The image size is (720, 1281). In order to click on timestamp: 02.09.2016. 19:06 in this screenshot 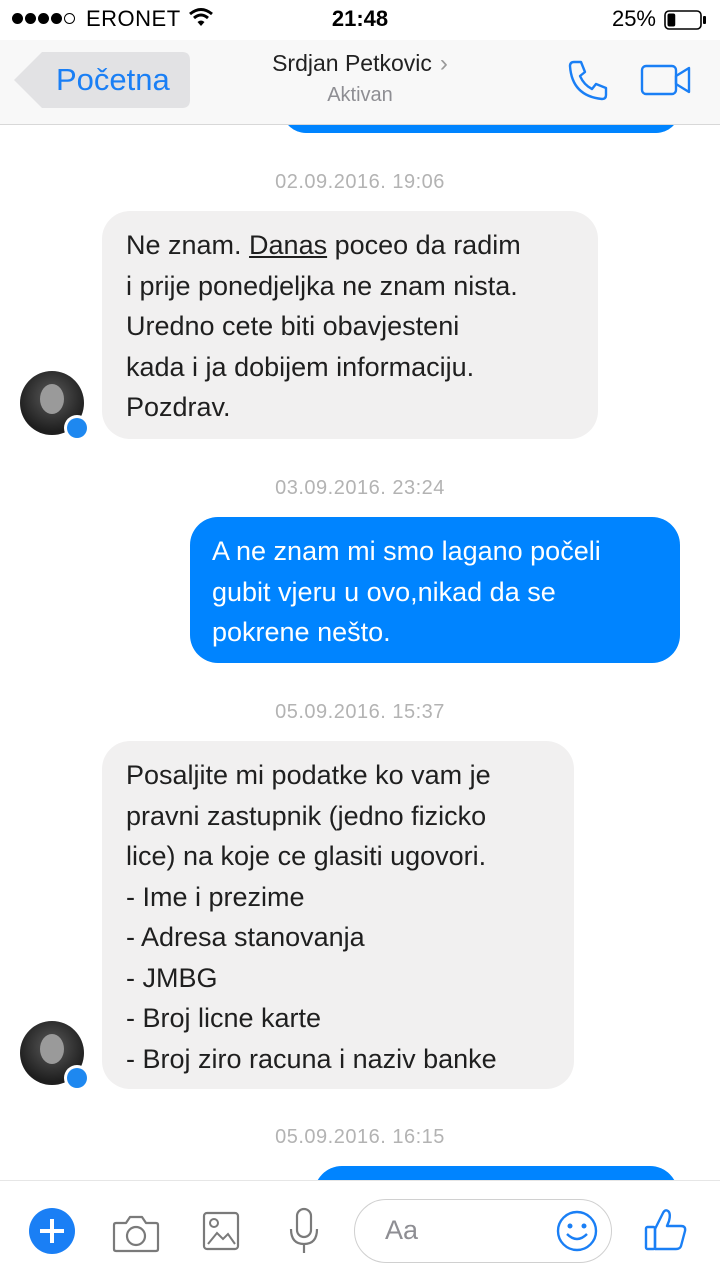, I will do `click(360, 182)`.